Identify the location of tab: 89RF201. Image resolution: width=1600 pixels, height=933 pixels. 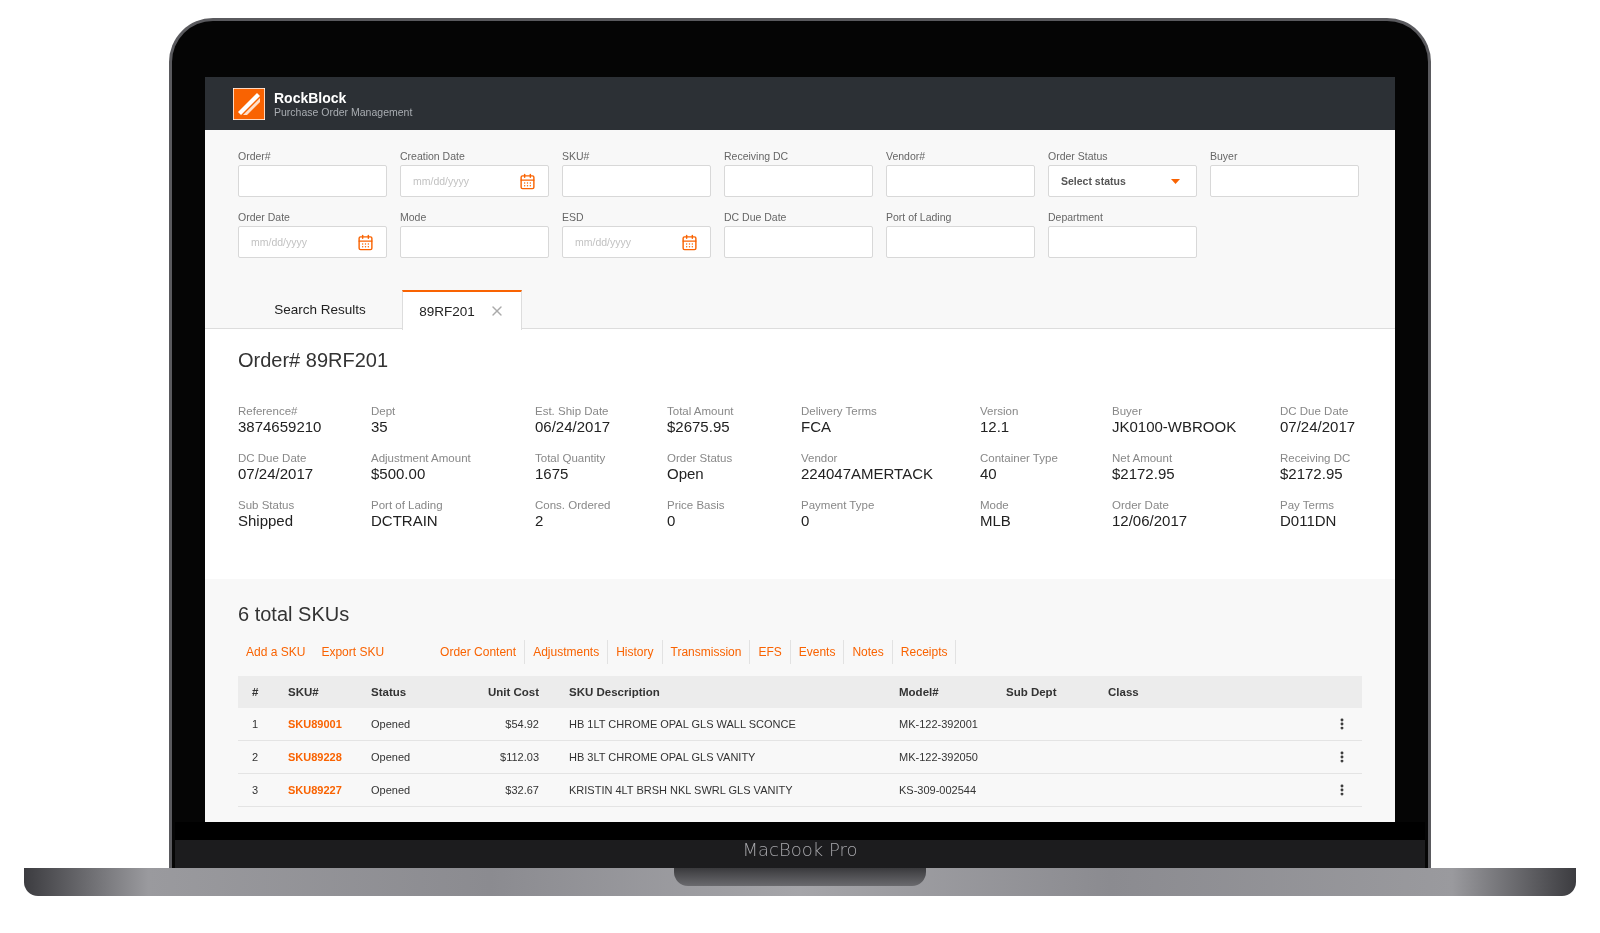
(462, 310).